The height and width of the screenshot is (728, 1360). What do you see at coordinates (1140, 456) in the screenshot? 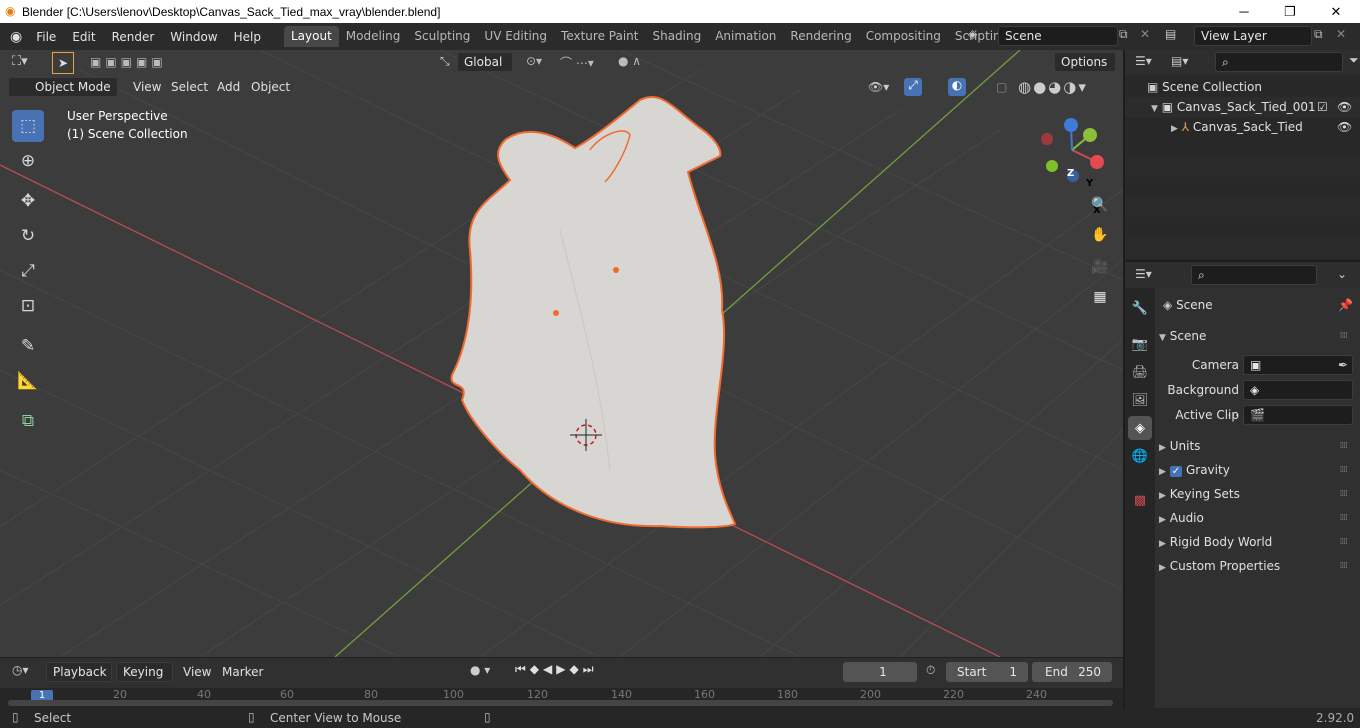
I see `world-tab-icon: 🌐` at bounding box center [1140, 456].